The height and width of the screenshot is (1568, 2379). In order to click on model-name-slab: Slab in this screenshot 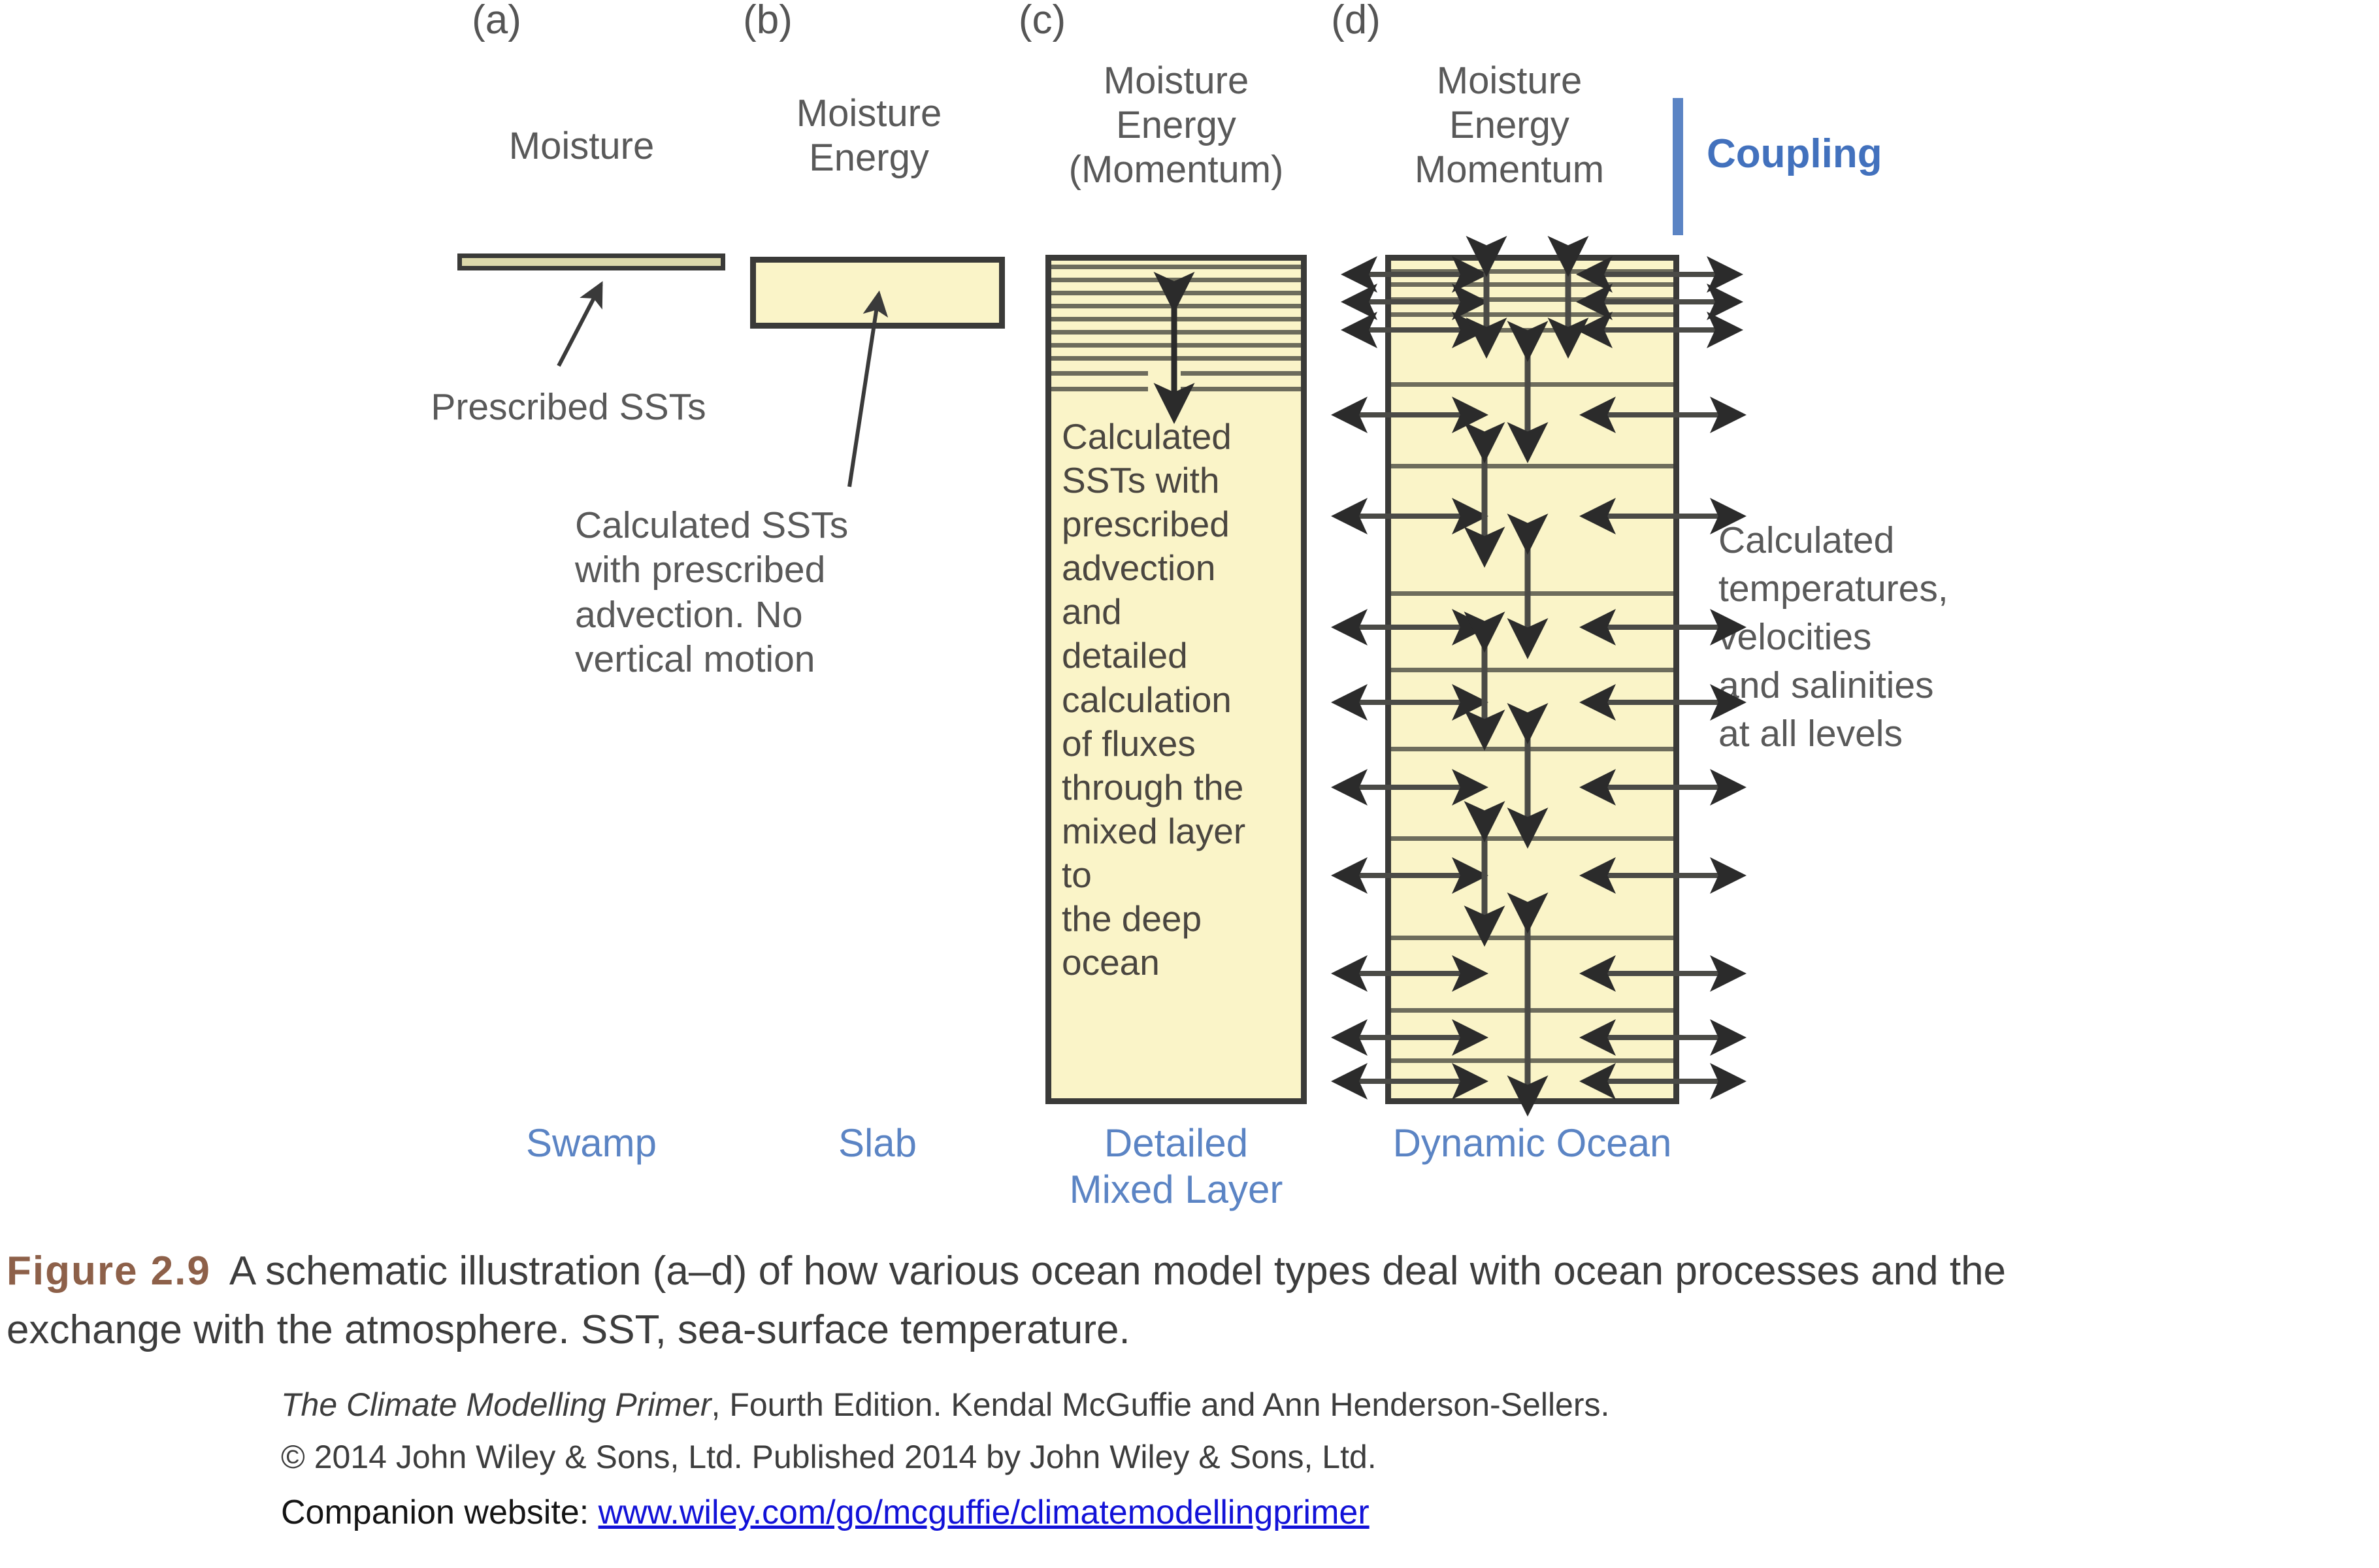, I will do `click(878, 1143)`.